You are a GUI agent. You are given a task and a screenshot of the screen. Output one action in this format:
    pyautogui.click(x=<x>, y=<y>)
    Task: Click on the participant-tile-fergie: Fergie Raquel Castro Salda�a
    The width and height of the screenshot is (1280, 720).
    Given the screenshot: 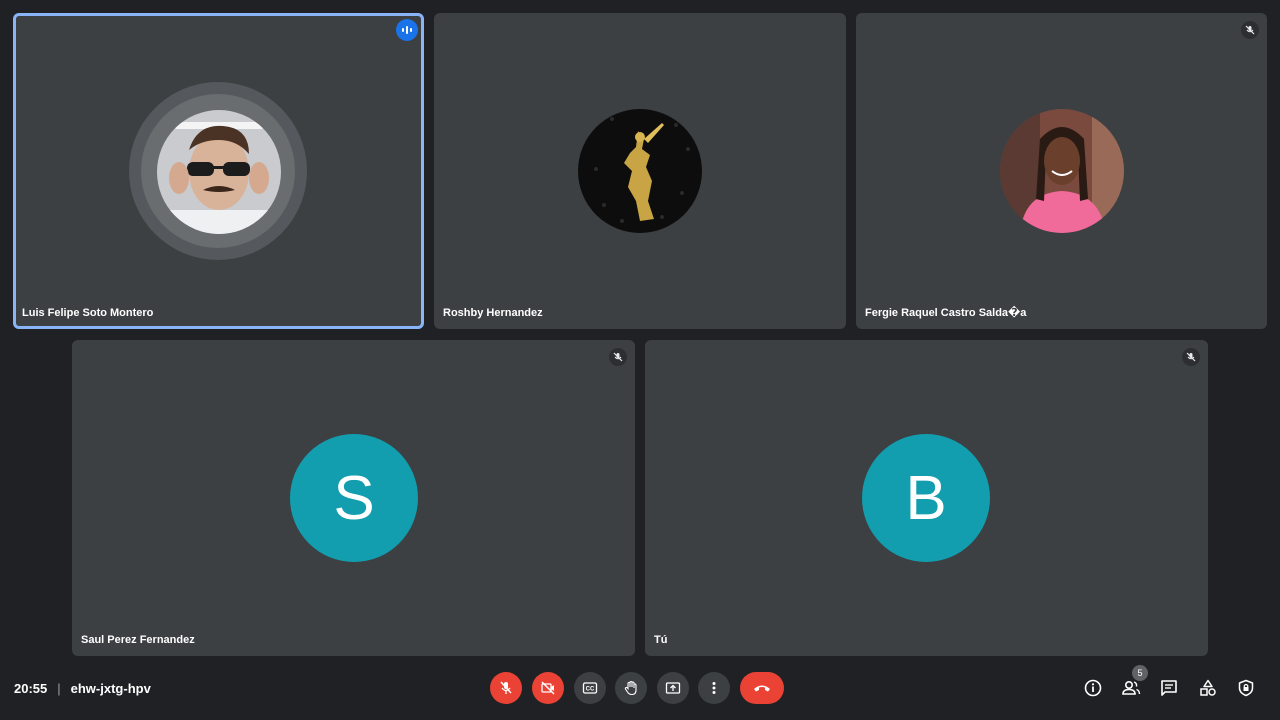 What is the action you would take?
    pyautogui.click(x=1061, y=171)
    